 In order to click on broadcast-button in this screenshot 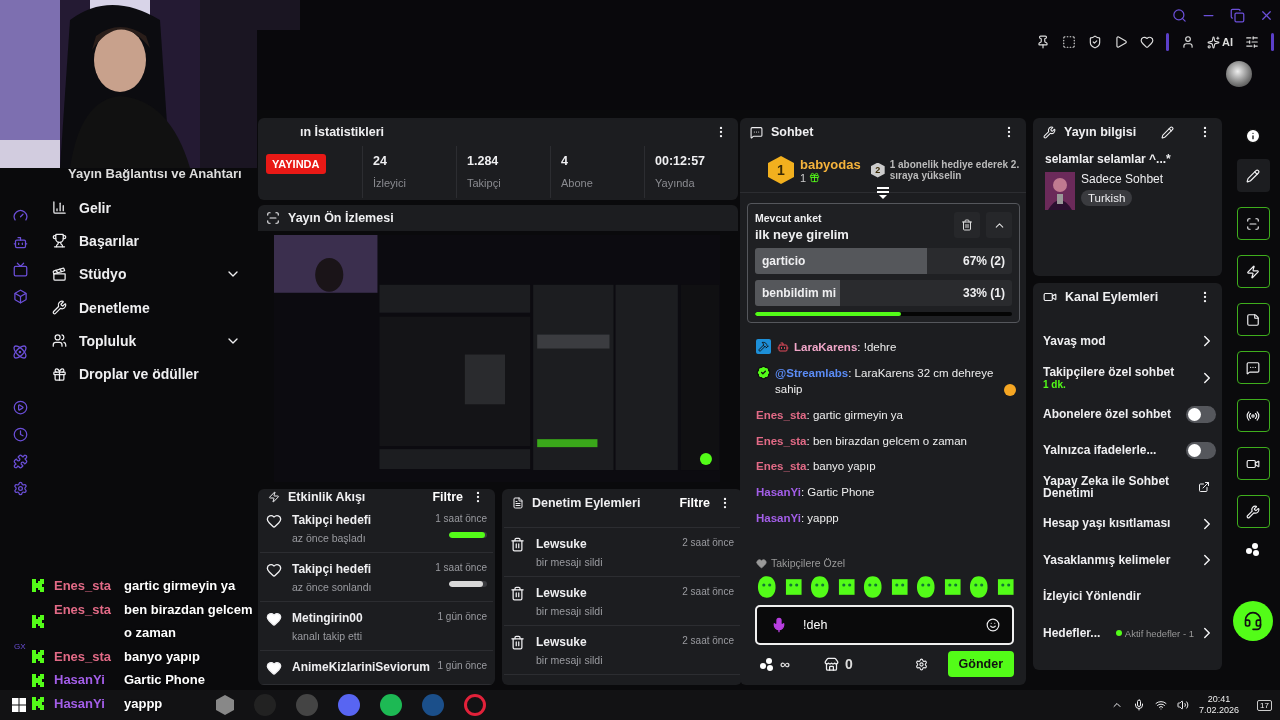, I will do `click(1253, 415)`.